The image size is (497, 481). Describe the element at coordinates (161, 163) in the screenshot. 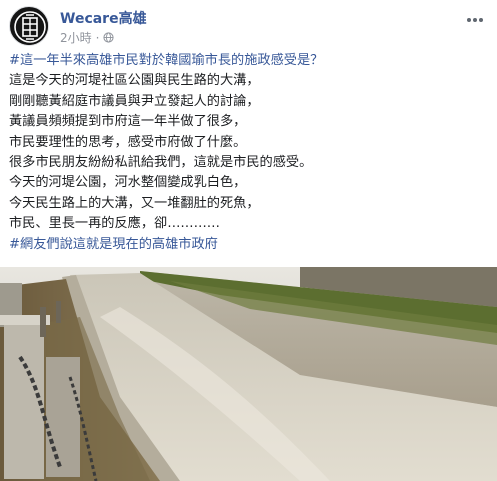

I see `post-text-line: 很多市民朋友紛紛私訊給我們，這就是市民的感受。` at that location.